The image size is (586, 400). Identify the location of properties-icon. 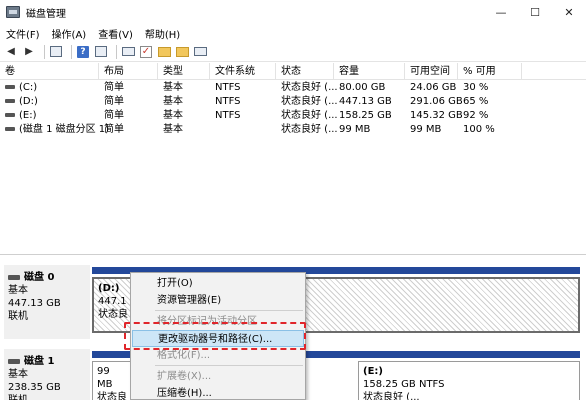
(101, 51).